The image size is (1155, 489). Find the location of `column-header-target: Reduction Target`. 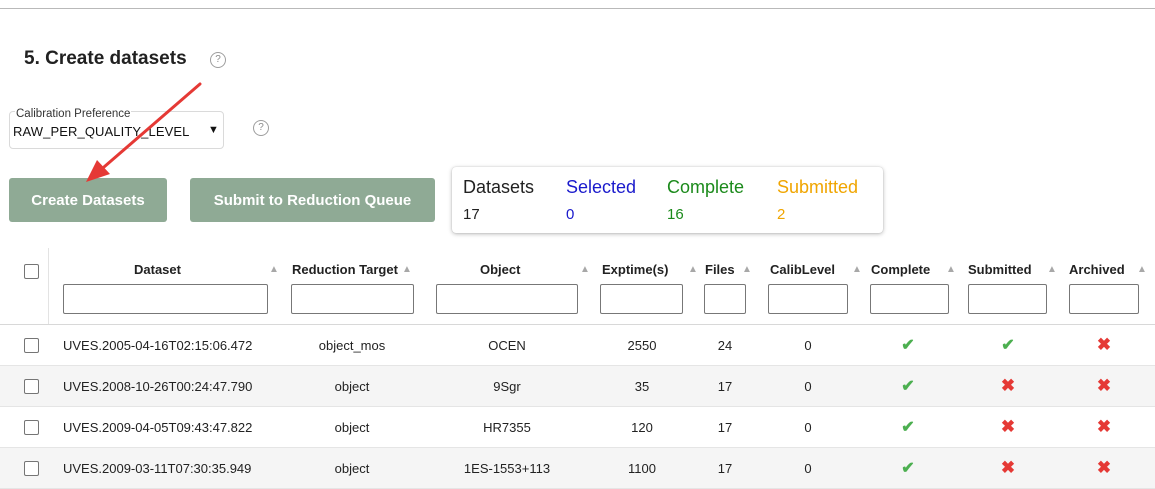

column-header-target: Reduction Target is located at coordinates (345, 269).